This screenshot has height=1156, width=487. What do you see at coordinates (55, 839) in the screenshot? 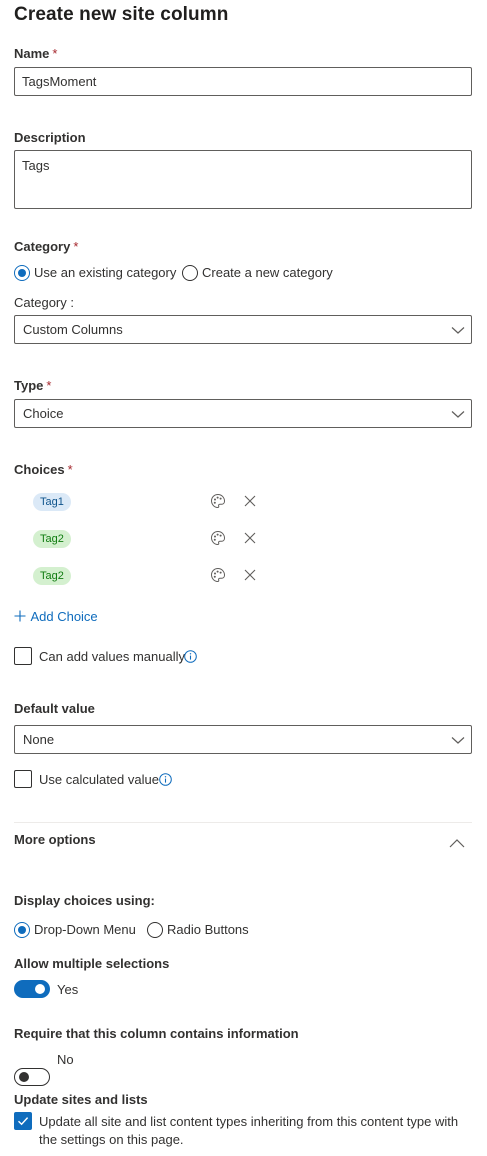
I see `more-options-label: More options` at bounding box center [55, 839].